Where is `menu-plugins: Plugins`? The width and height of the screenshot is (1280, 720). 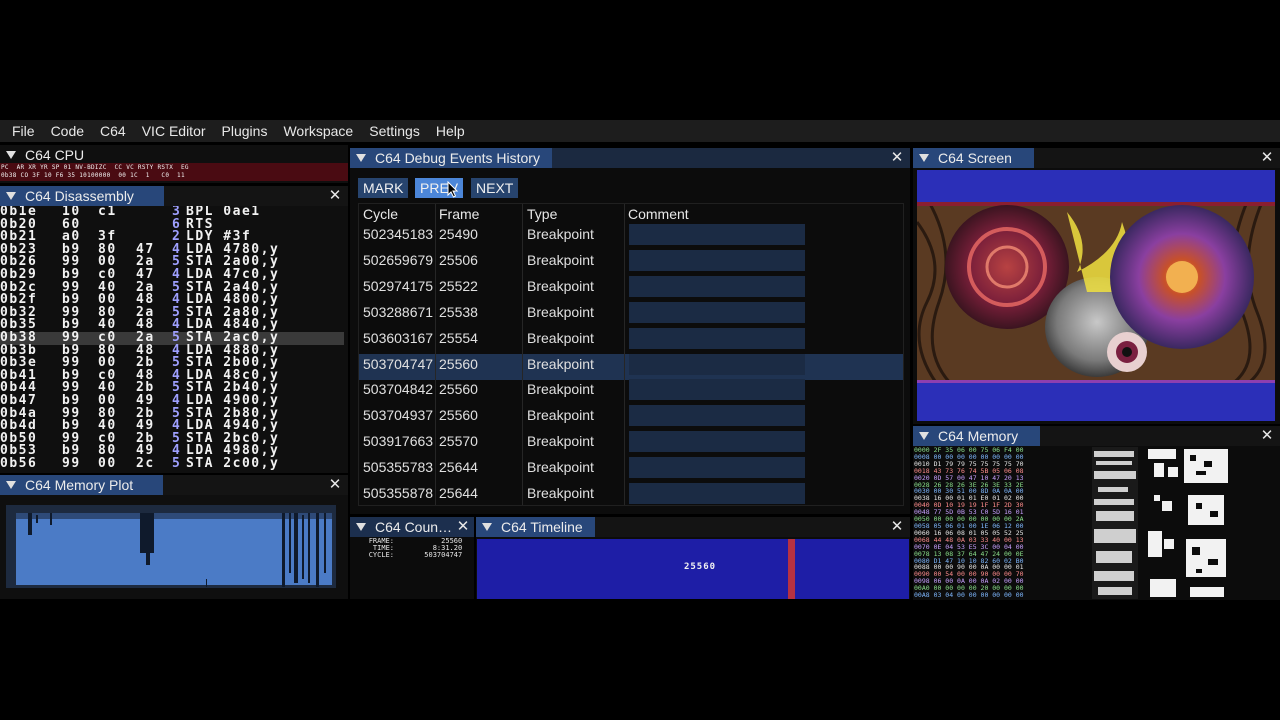 menu-plugins: Plugins is located at coordinates (245, 131).